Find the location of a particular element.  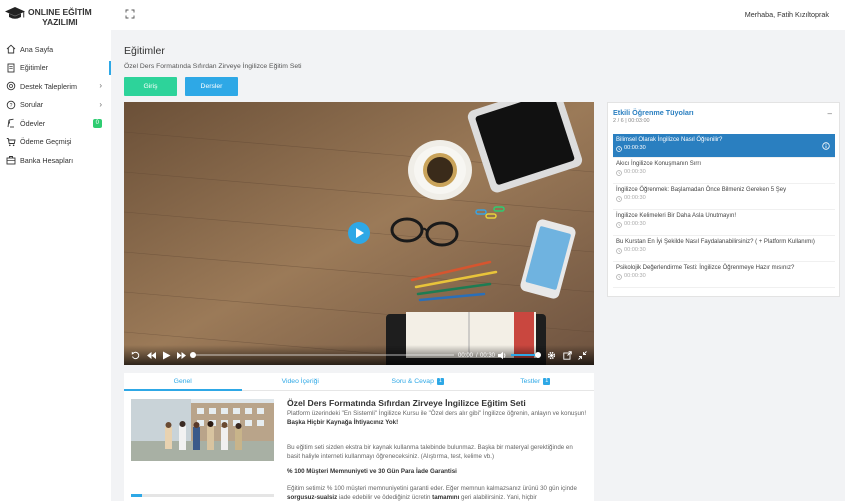

sidebar-item-label: Destek Taleplerim is located at coordinates (48, 86).